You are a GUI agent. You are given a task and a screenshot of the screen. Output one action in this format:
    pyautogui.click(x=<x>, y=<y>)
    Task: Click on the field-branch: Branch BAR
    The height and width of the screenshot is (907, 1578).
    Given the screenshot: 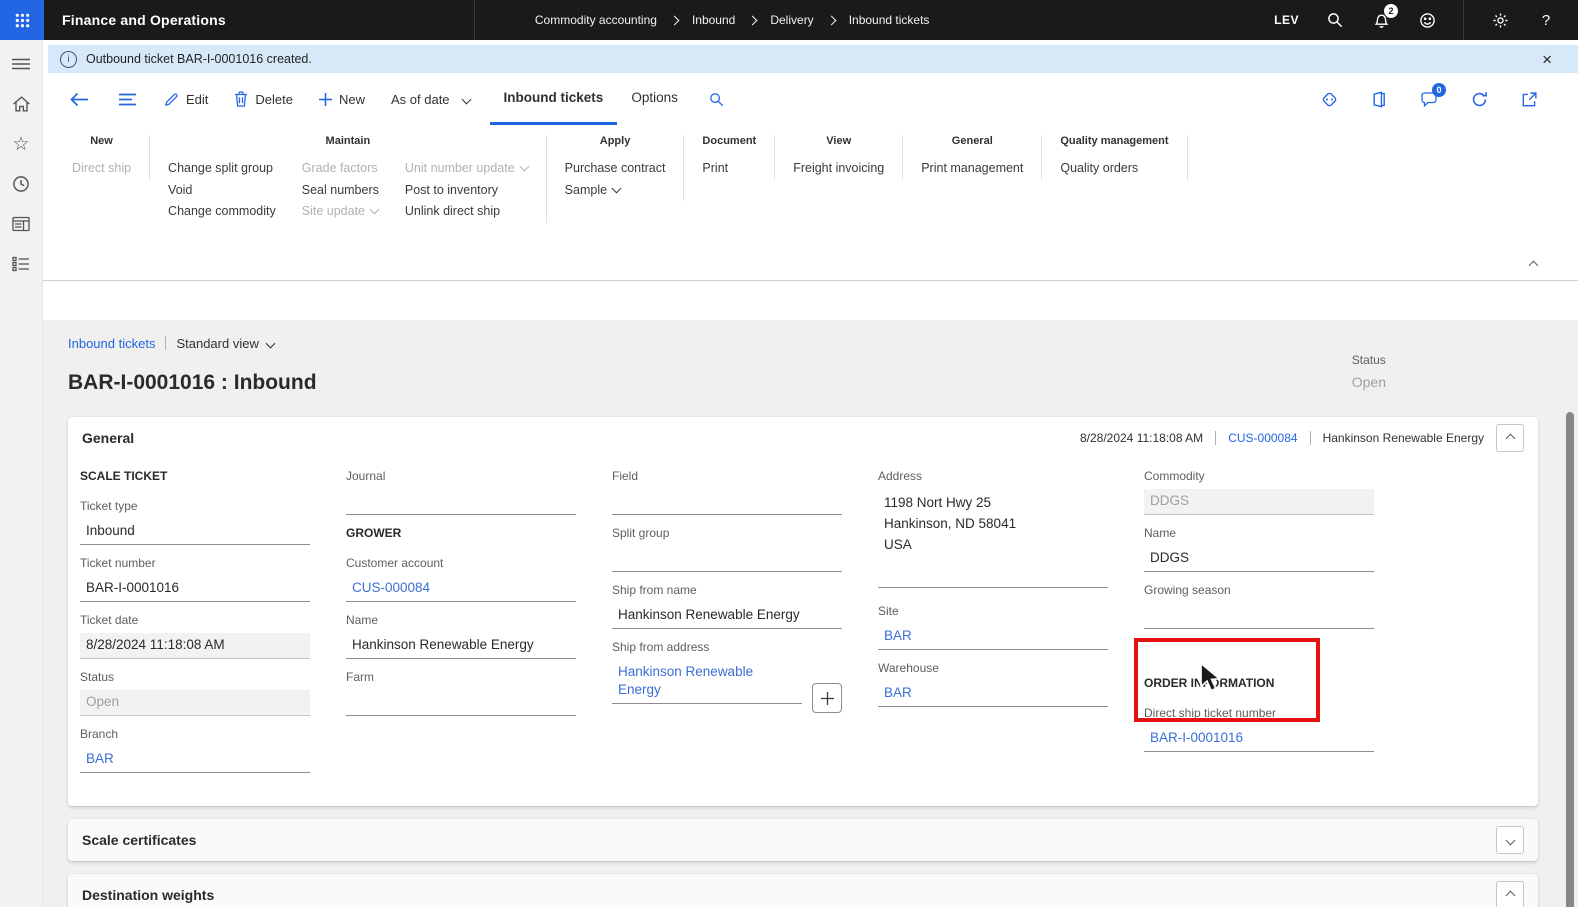 What is the action you would take?
    pyautogui.click(x=195, y=750)
    